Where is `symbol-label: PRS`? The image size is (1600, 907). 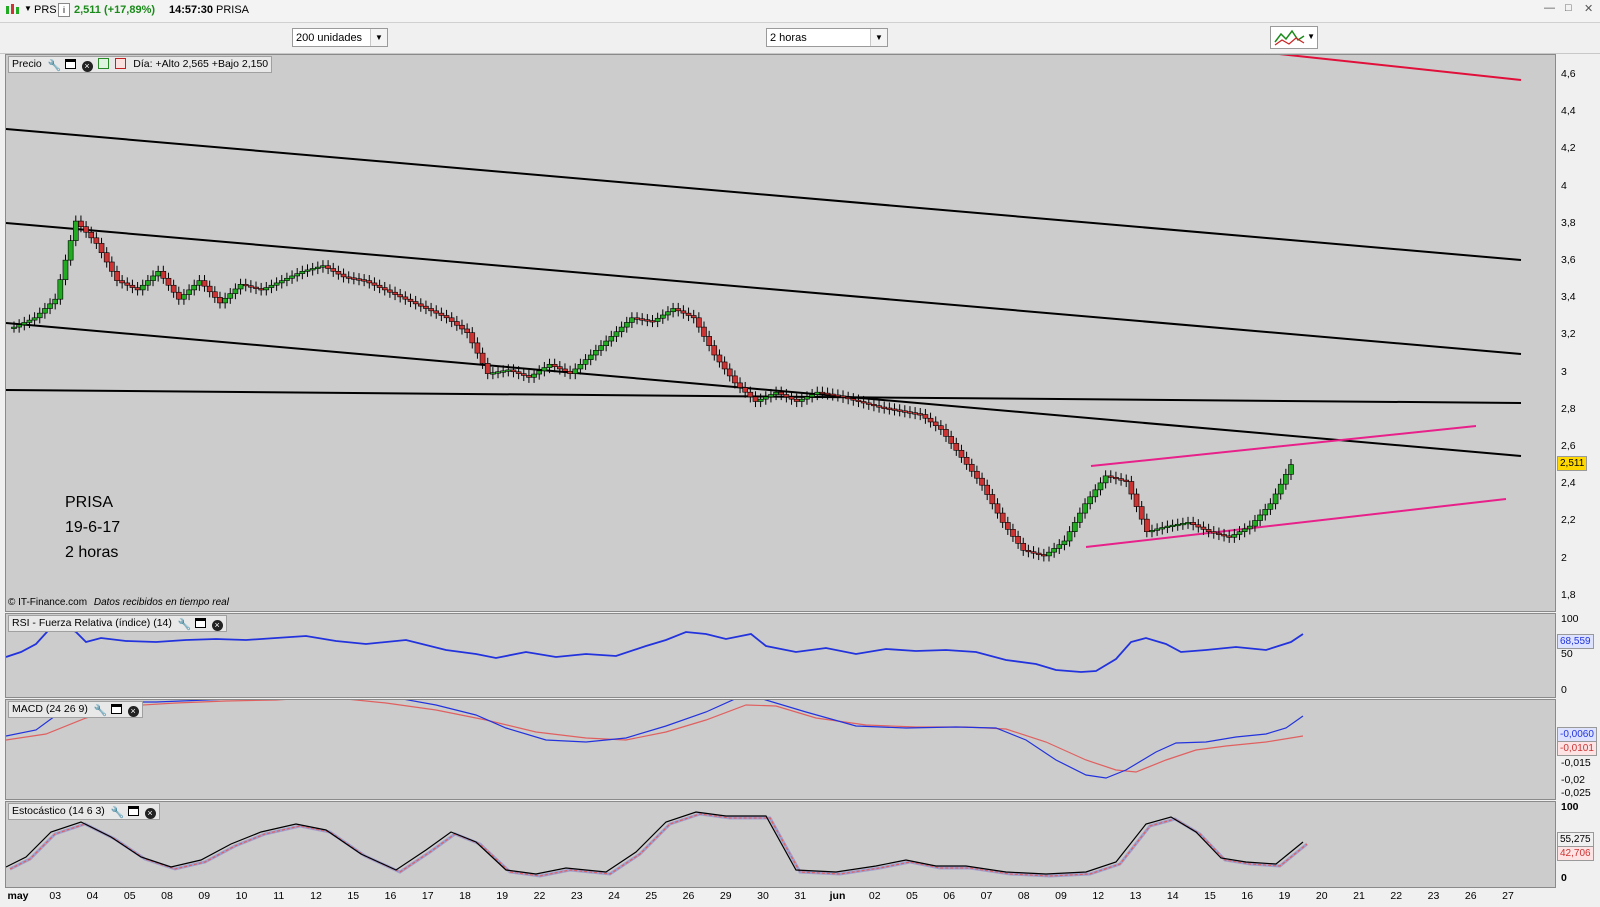 symbol-label: PRS is located at coordinates (45, 10).